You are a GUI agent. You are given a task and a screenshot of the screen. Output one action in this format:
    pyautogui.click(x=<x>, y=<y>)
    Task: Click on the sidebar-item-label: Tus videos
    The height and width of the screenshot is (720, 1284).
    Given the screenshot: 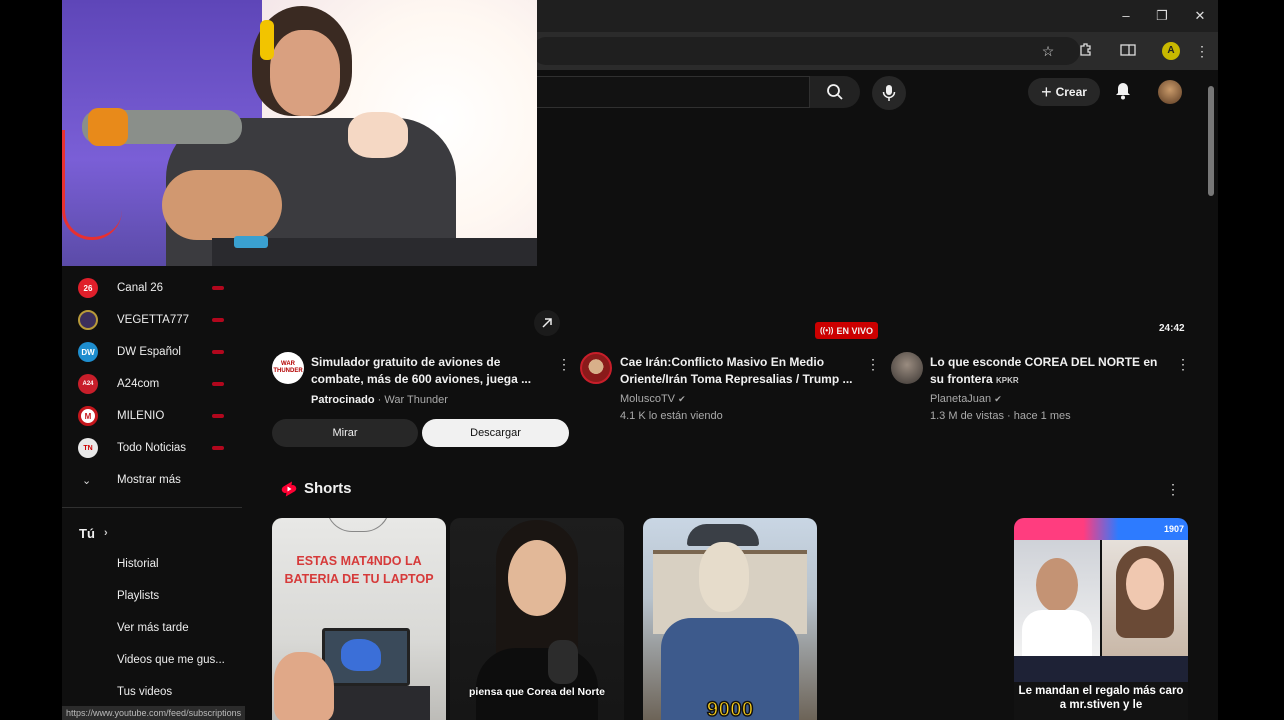 What is the action you would take?
    pyautogui.click(x=145, y=692)
    